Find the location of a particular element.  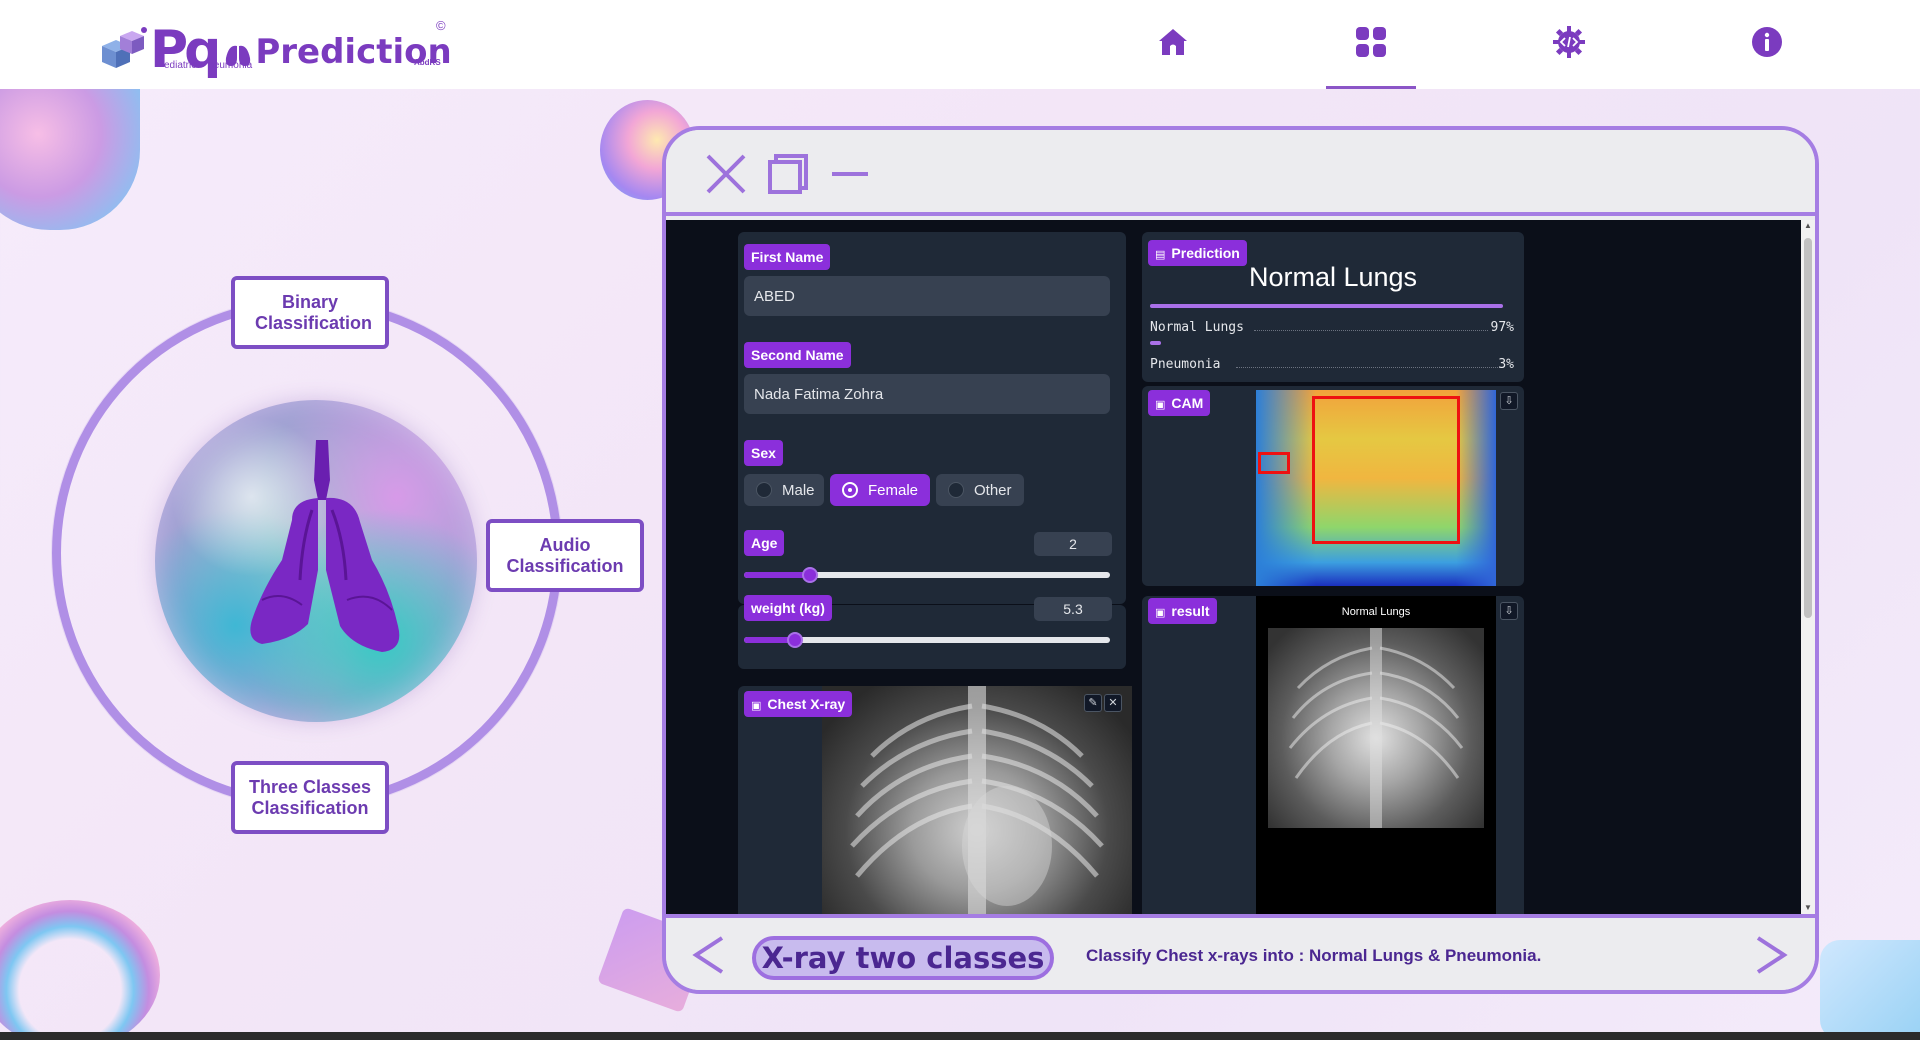

weight-slider is located at coordinates (927, 640).